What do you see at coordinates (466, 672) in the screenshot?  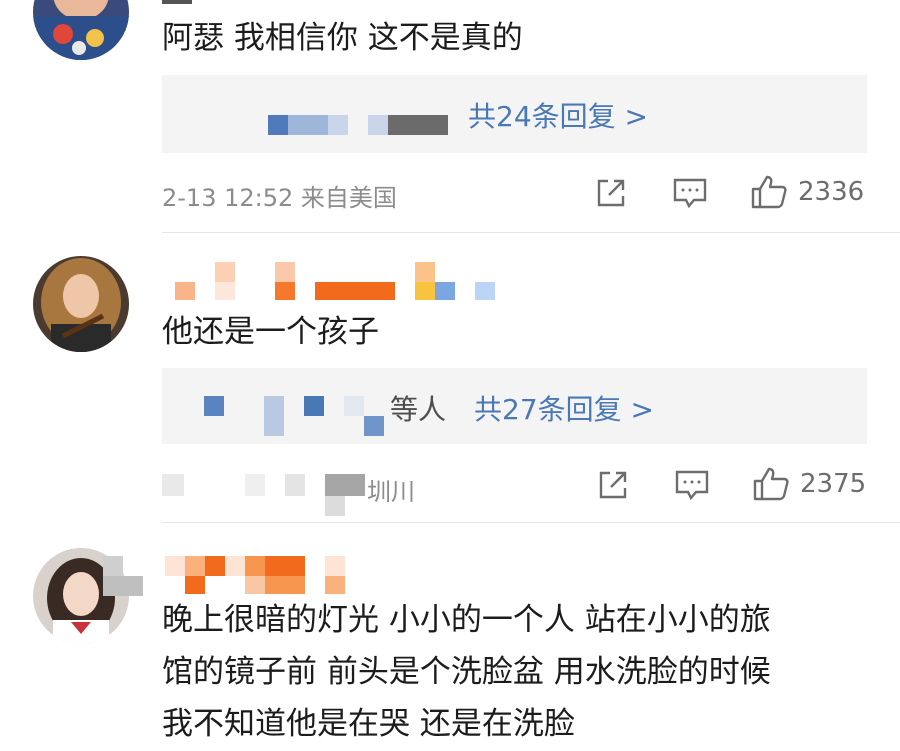 I see `comment-text-line: 馆的镜子前 前头是个洗脸盆 用水洗脸的时候` at bounding box center [466, 672].